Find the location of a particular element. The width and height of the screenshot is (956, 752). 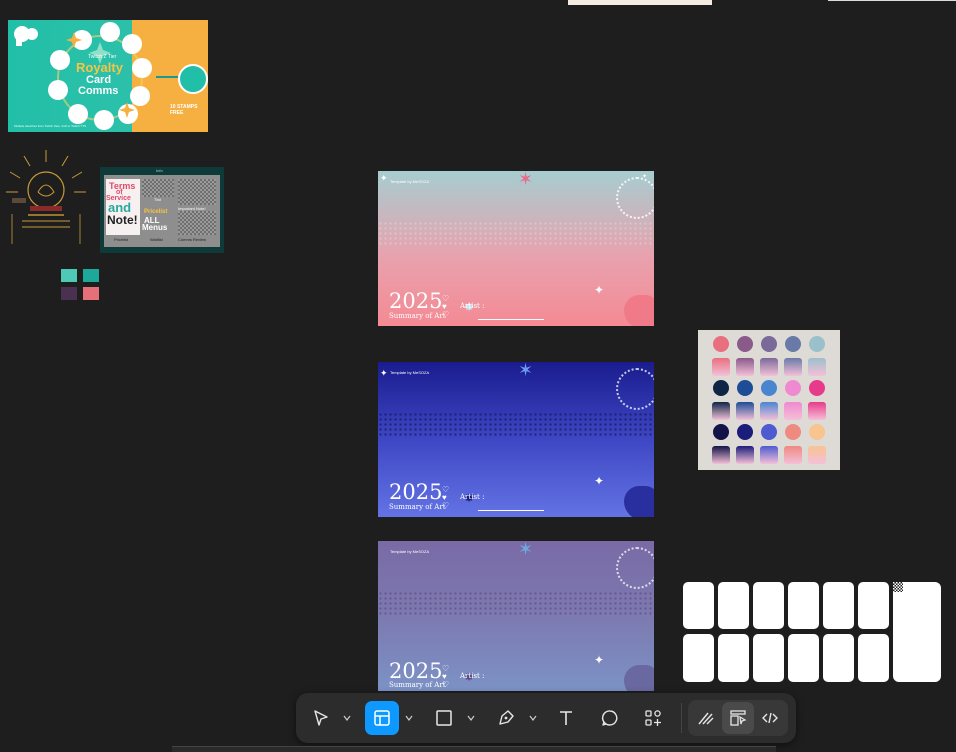

tos-pricelist: Pricelist is located at coordinates (156, 212).